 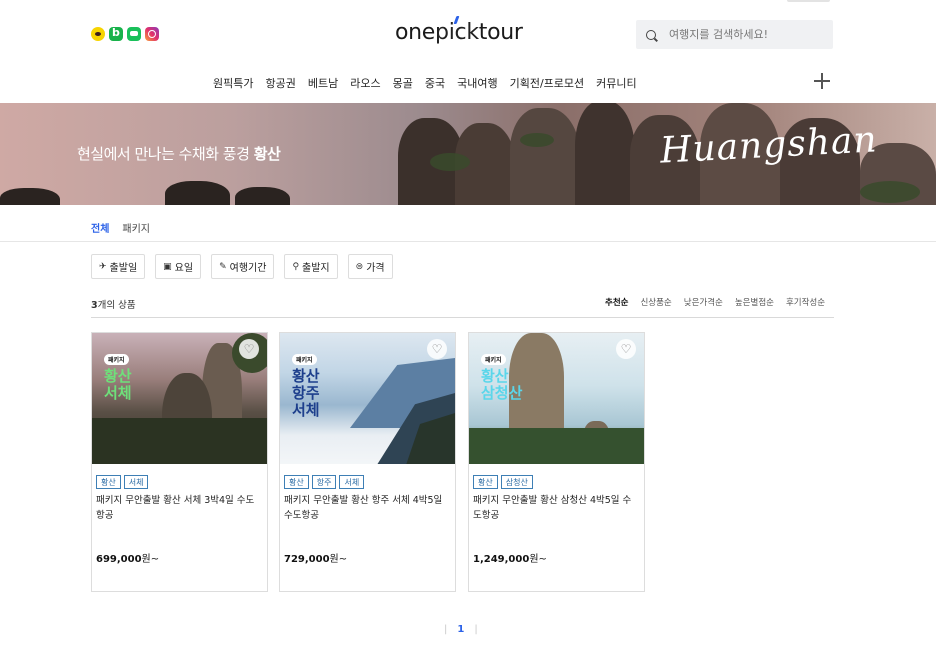 What do you see at coordinates (500, 32) in the screenshot?
I see `logo-suffix: tour` at bounding box center [500, 32].